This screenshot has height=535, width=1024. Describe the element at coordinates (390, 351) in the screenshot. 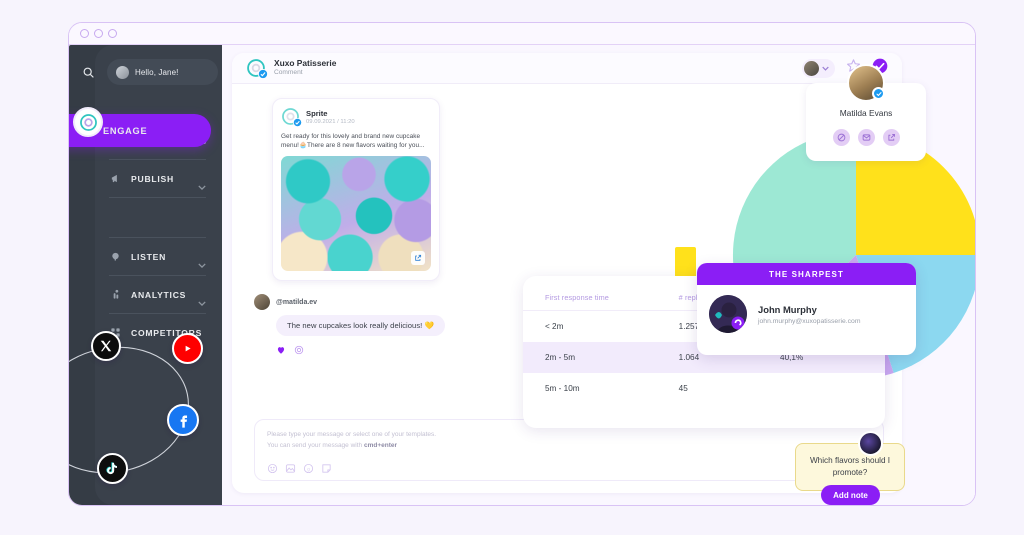

I see `reply-reactions` at that location.